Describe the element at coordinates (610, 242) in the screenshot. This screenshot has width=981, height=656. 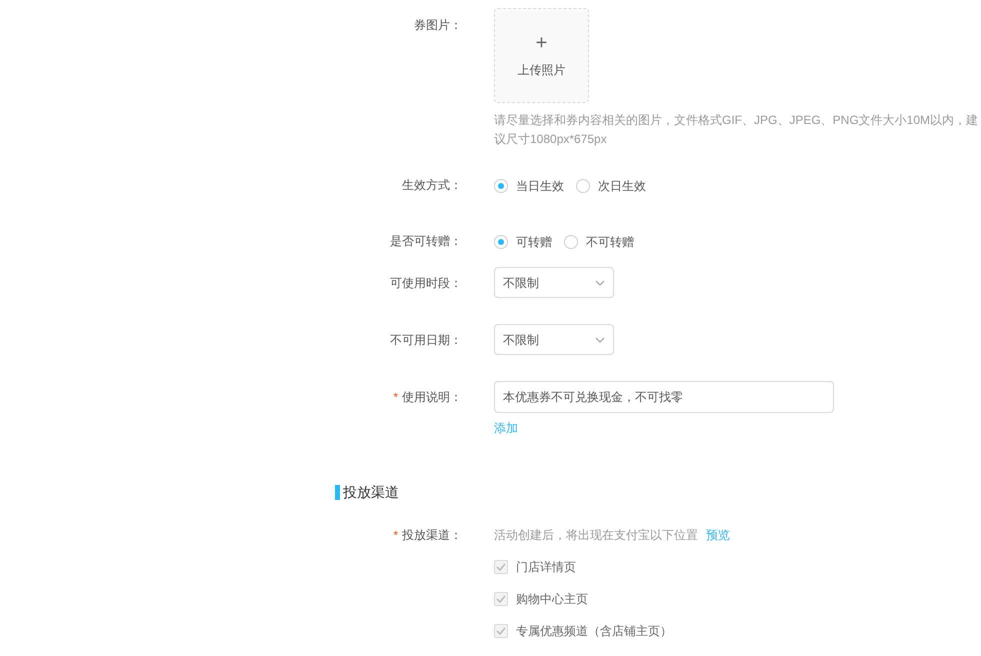
I see `radio-label: 不可转赠` at that location.